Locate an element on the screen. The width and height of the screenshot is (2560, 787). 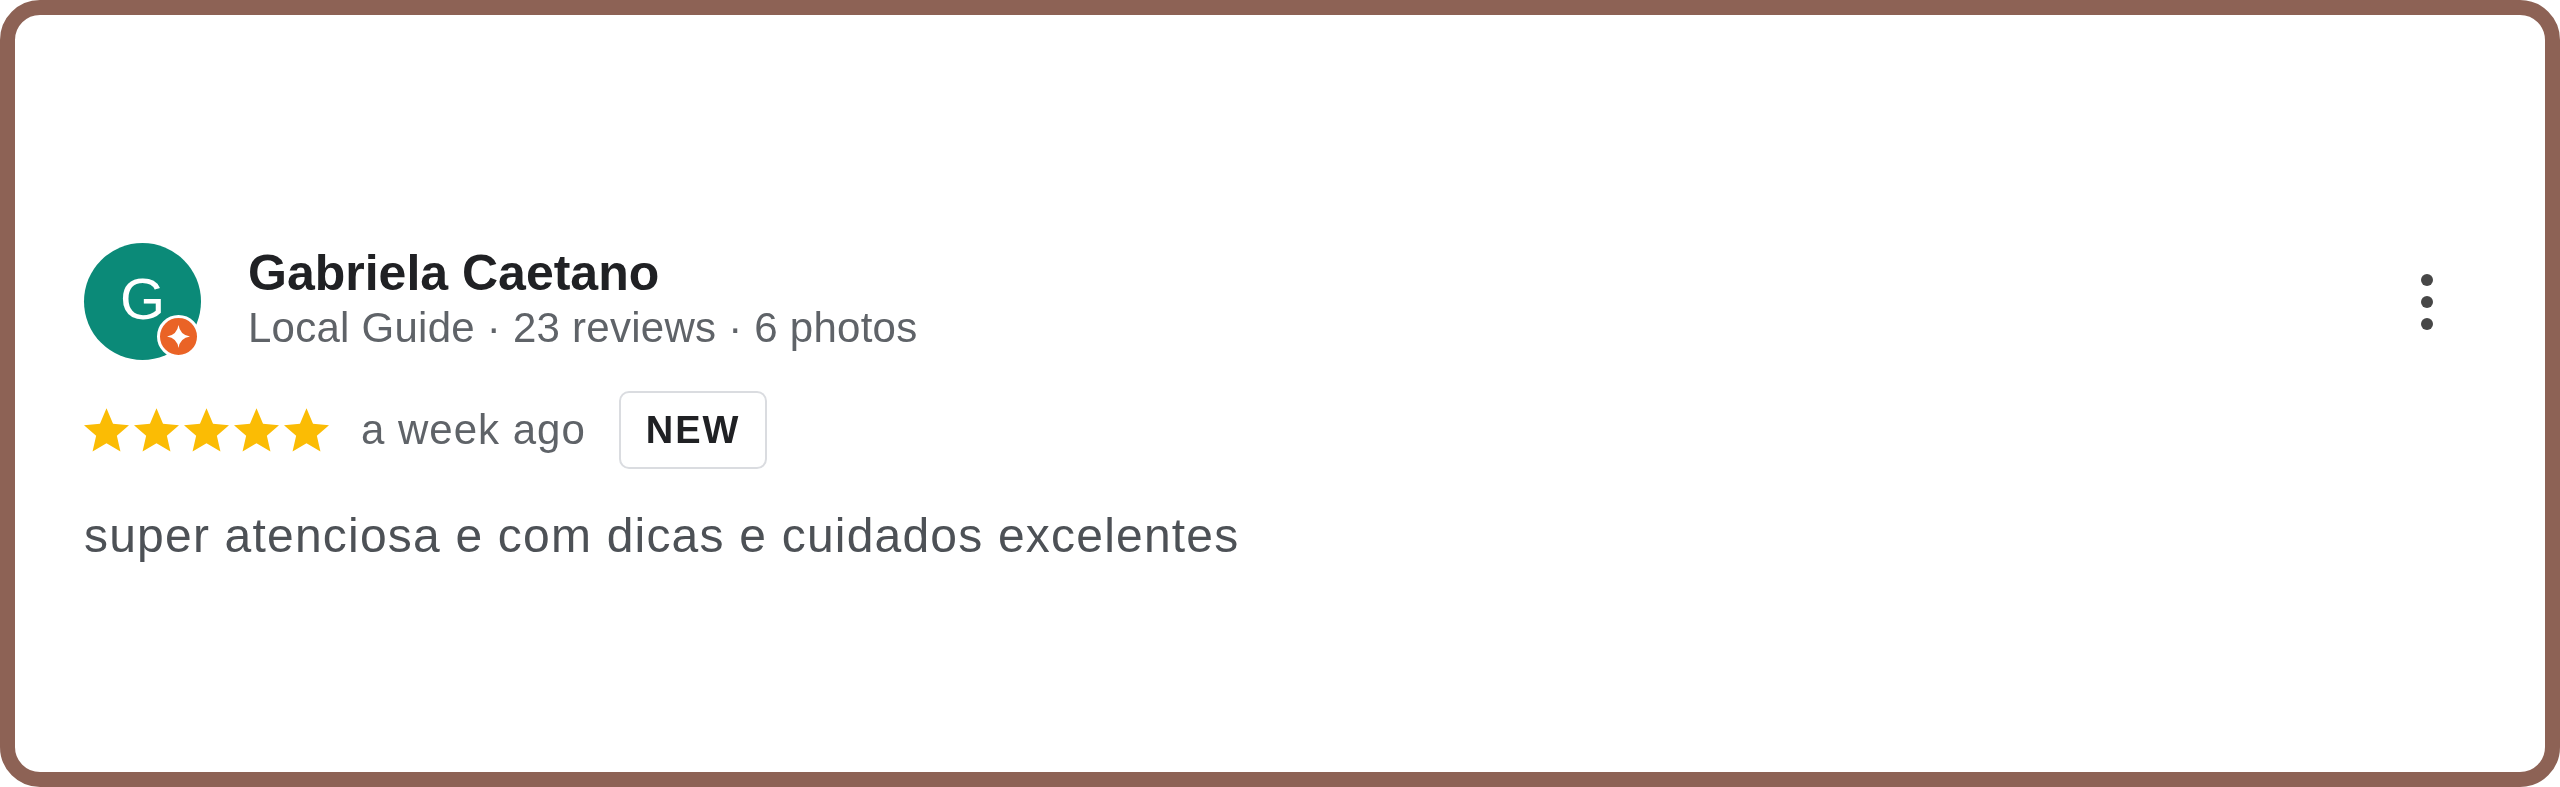
avatar: G is located at coordinates (142, 301).